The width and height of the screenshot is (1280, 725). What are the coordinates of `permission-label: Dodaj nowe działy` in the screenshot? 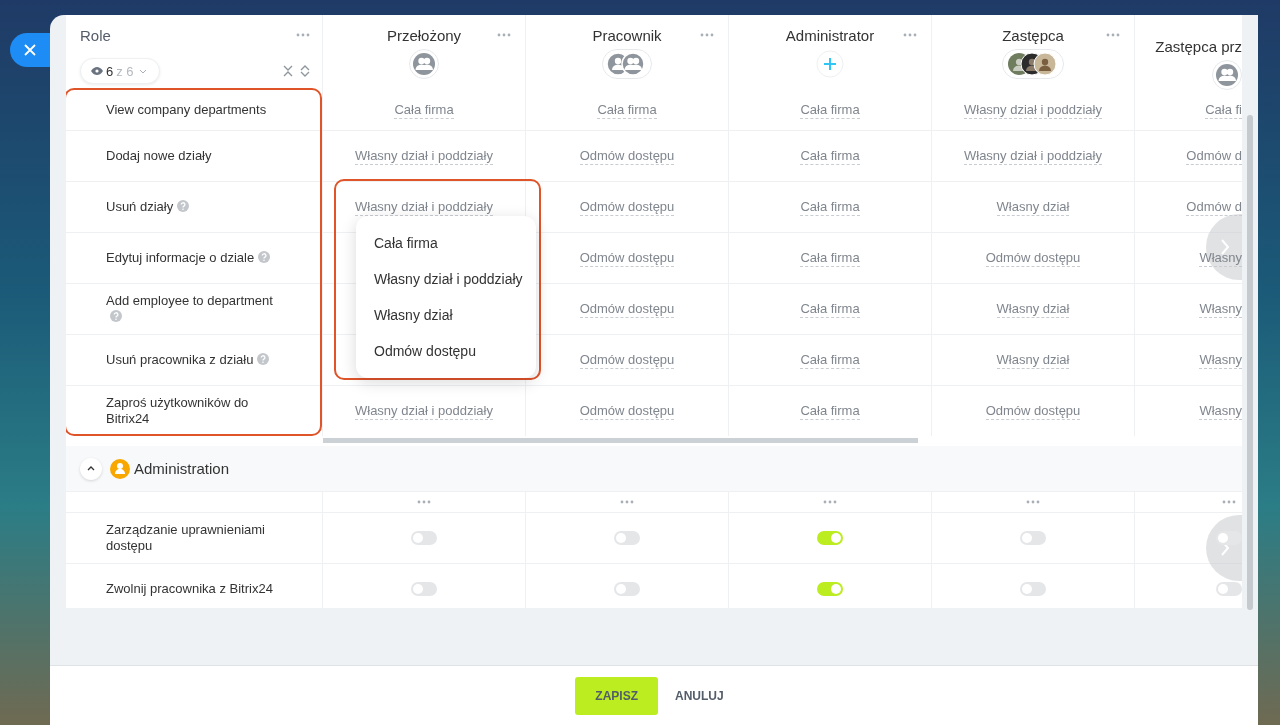 It's located at (159, 155).